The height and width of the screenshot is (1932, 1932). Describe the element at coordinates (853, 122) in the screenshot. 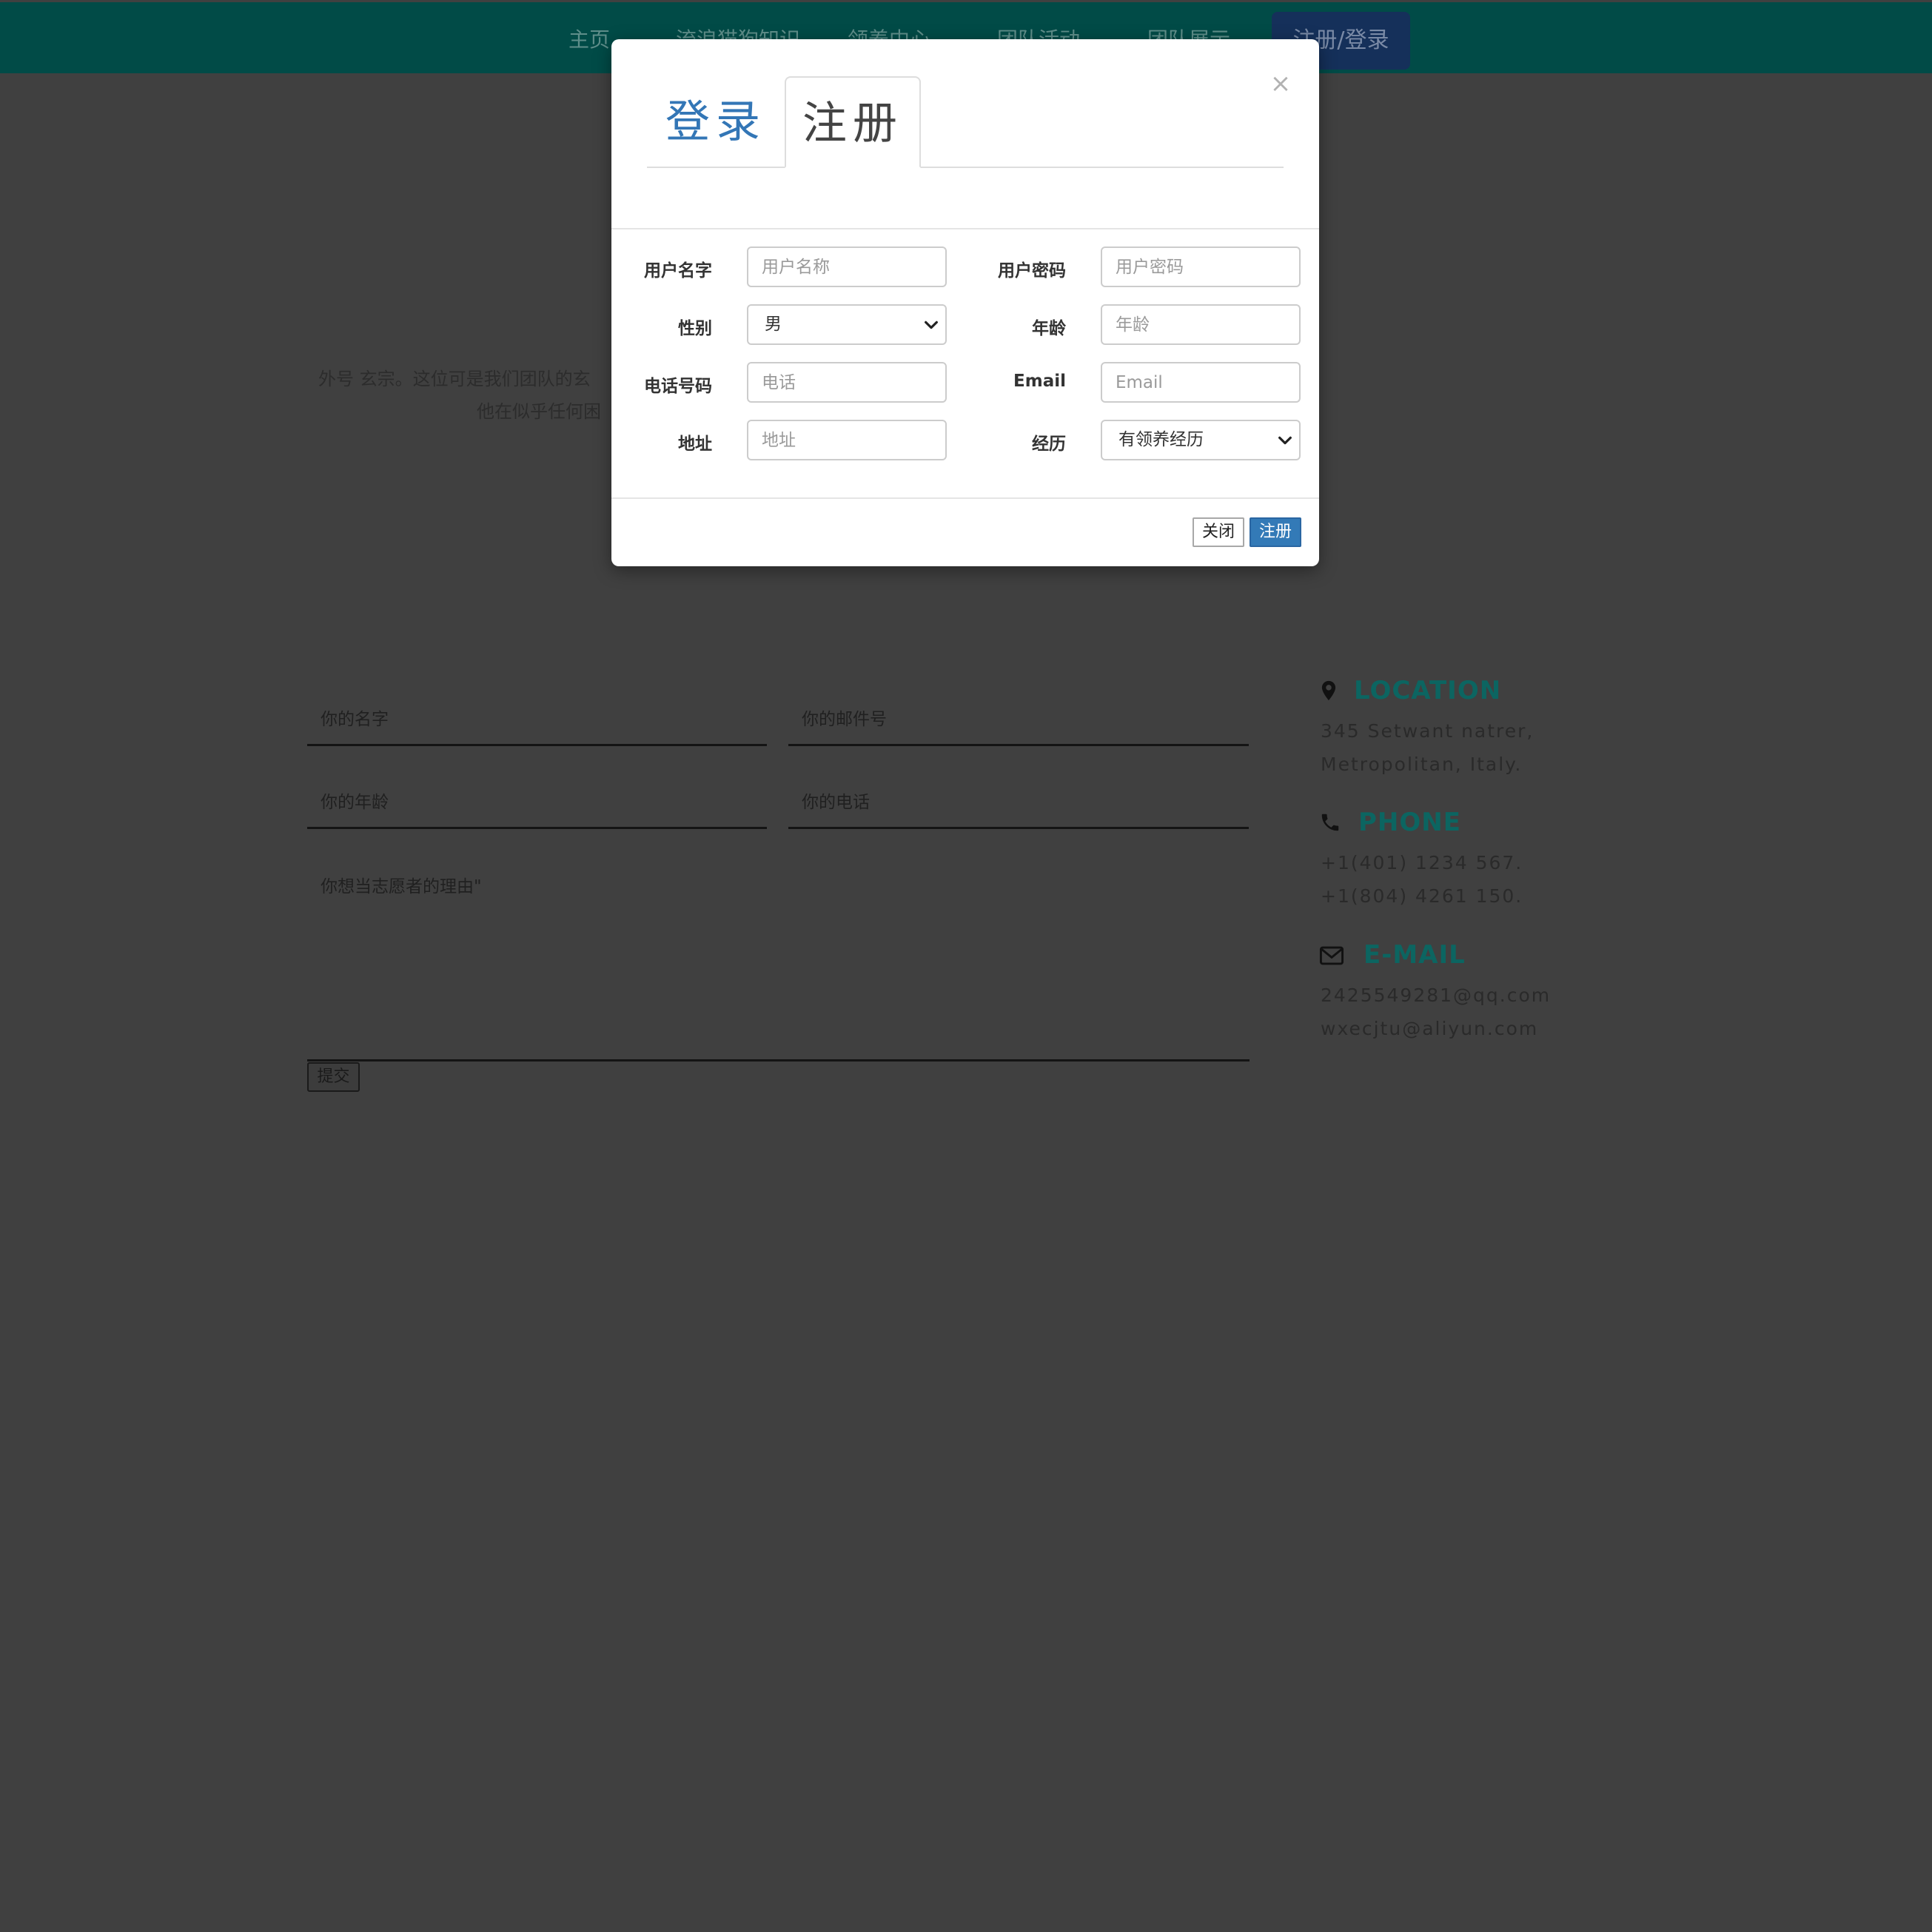

I see `tab-register: 注册` at that location.